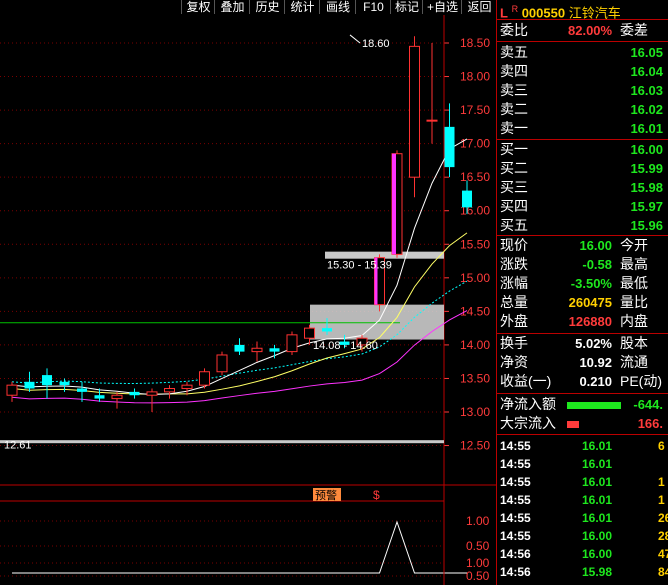 The height and width of the screenshot is (585, 668). I want to click on stat-row-2-value: 0.210, so click(595, 381).